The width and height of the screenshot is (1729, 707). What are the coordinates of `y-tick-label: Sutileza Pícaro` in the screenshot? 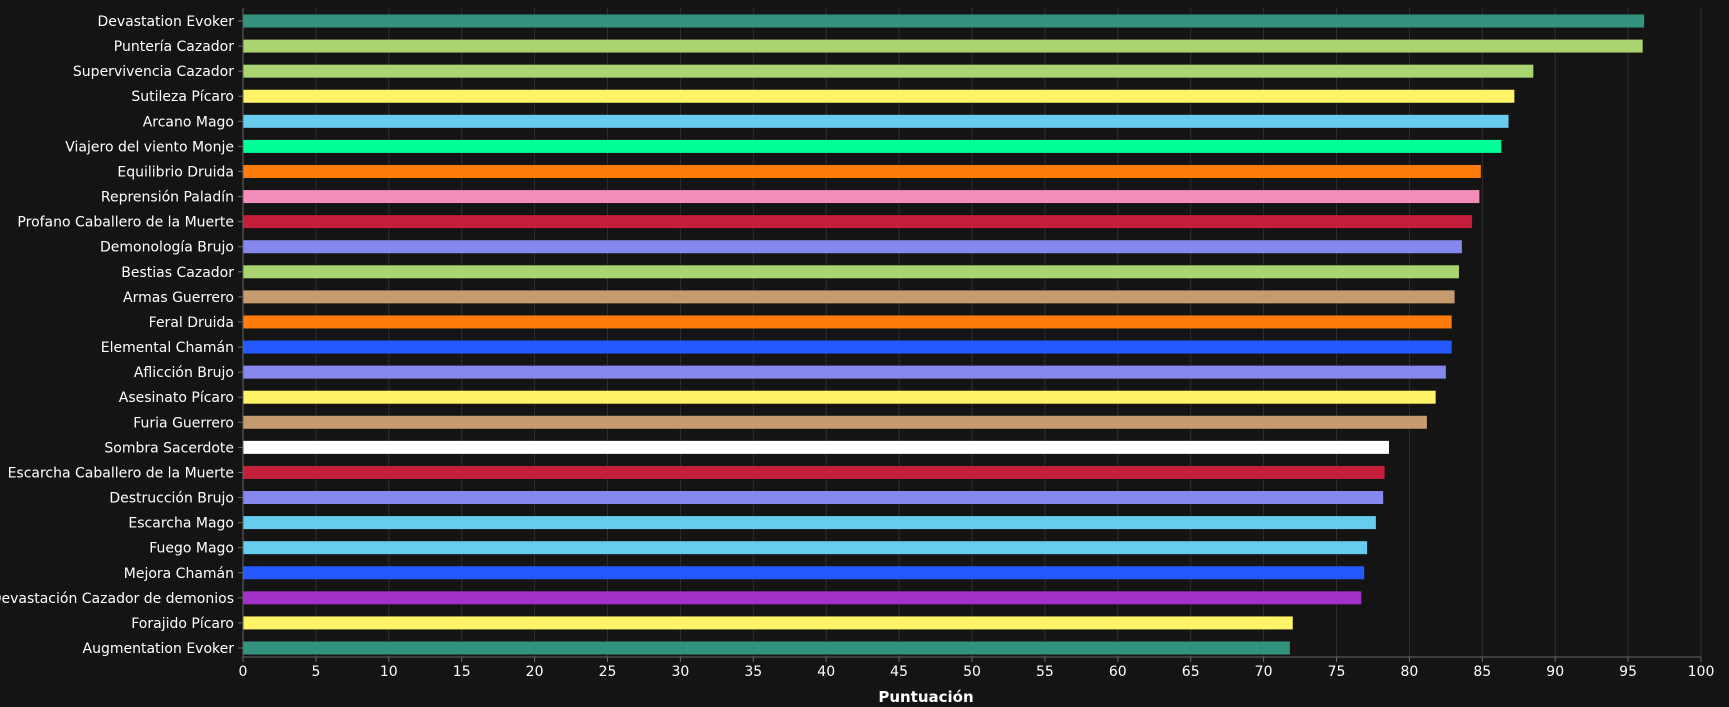 It's located at (182, 97).